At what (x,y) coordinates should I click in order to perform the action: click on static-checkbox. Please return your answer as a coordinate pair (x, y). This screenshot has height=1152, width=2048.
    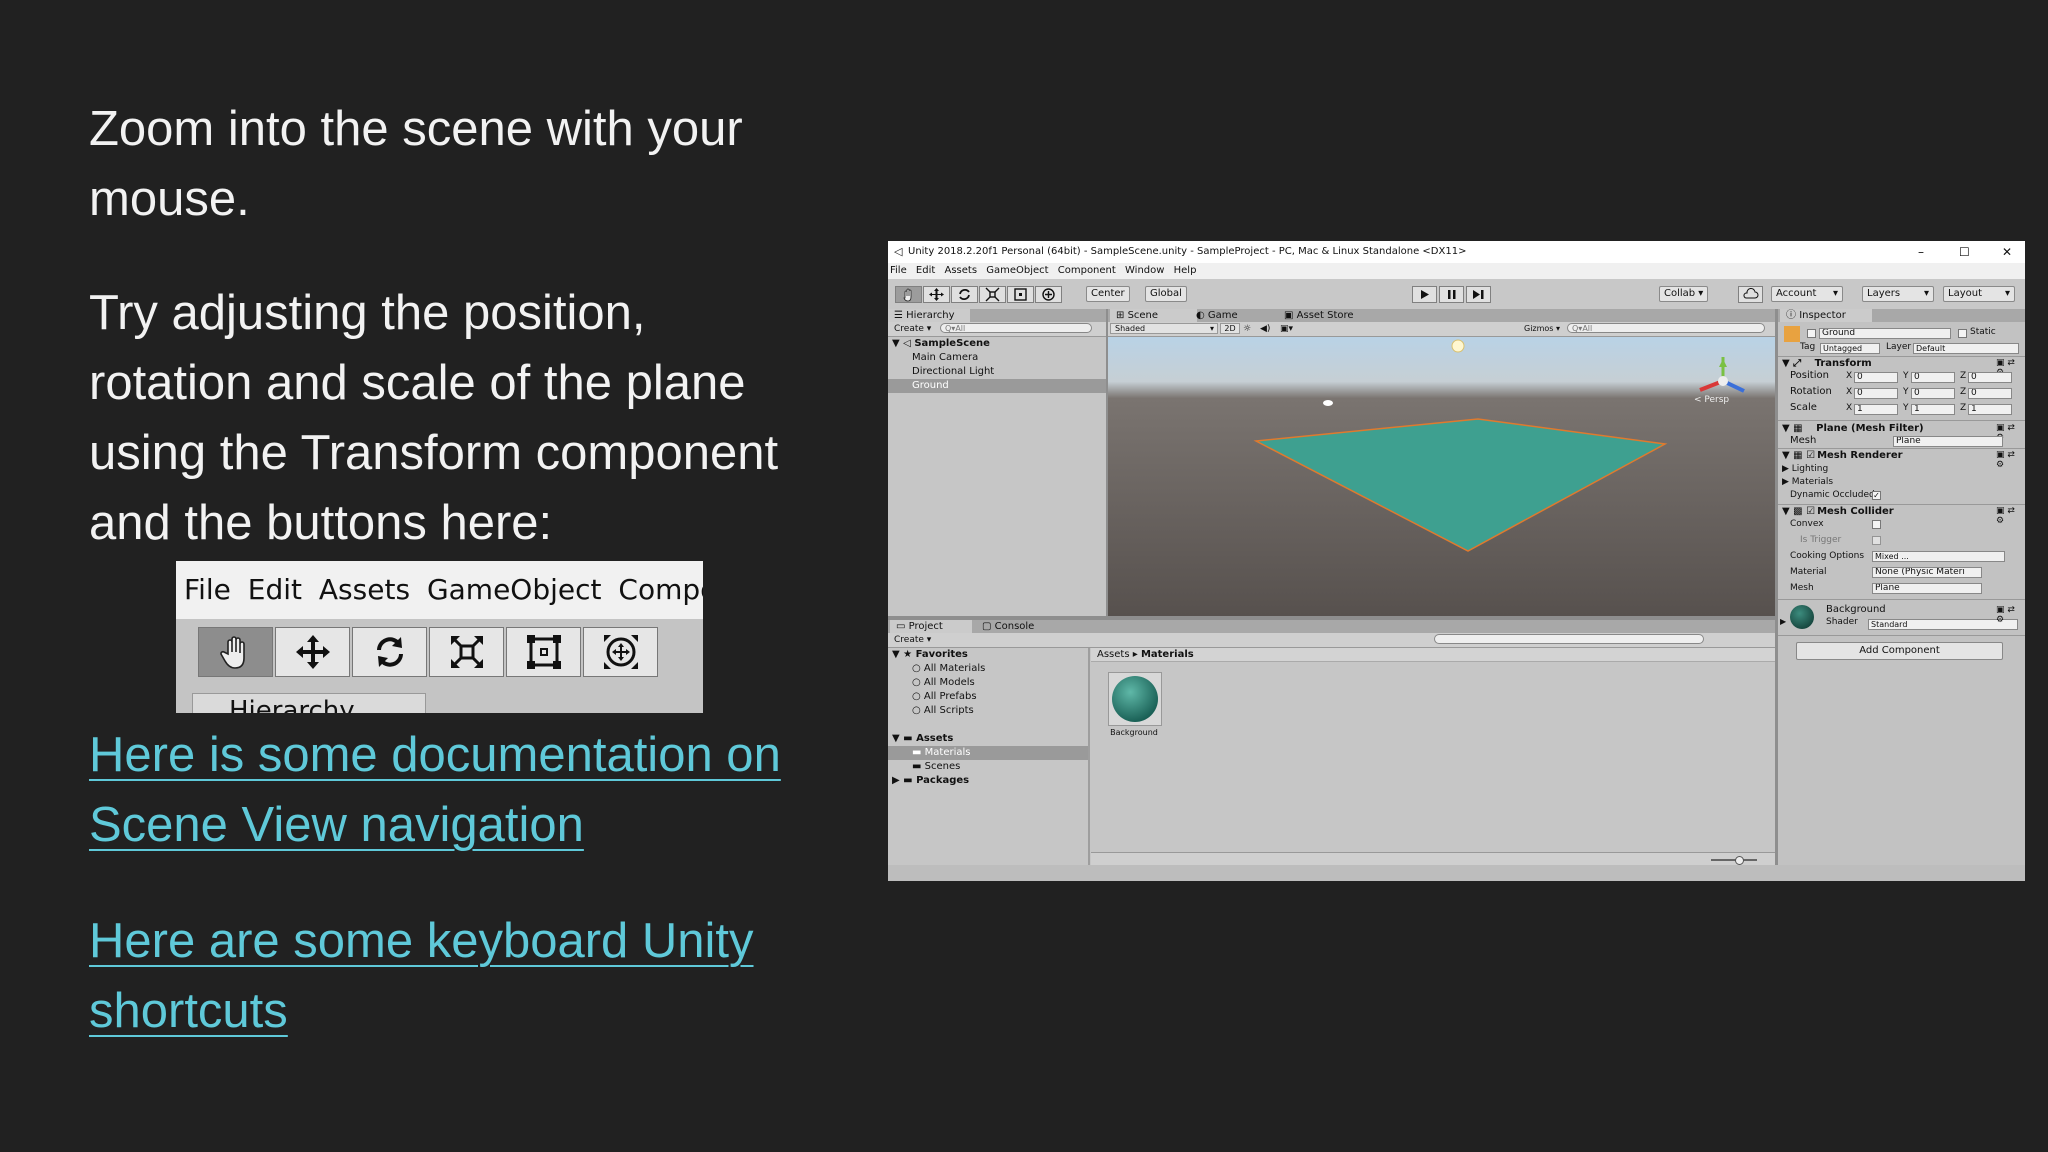
    Looking at the image, I should click on (1962, 333).